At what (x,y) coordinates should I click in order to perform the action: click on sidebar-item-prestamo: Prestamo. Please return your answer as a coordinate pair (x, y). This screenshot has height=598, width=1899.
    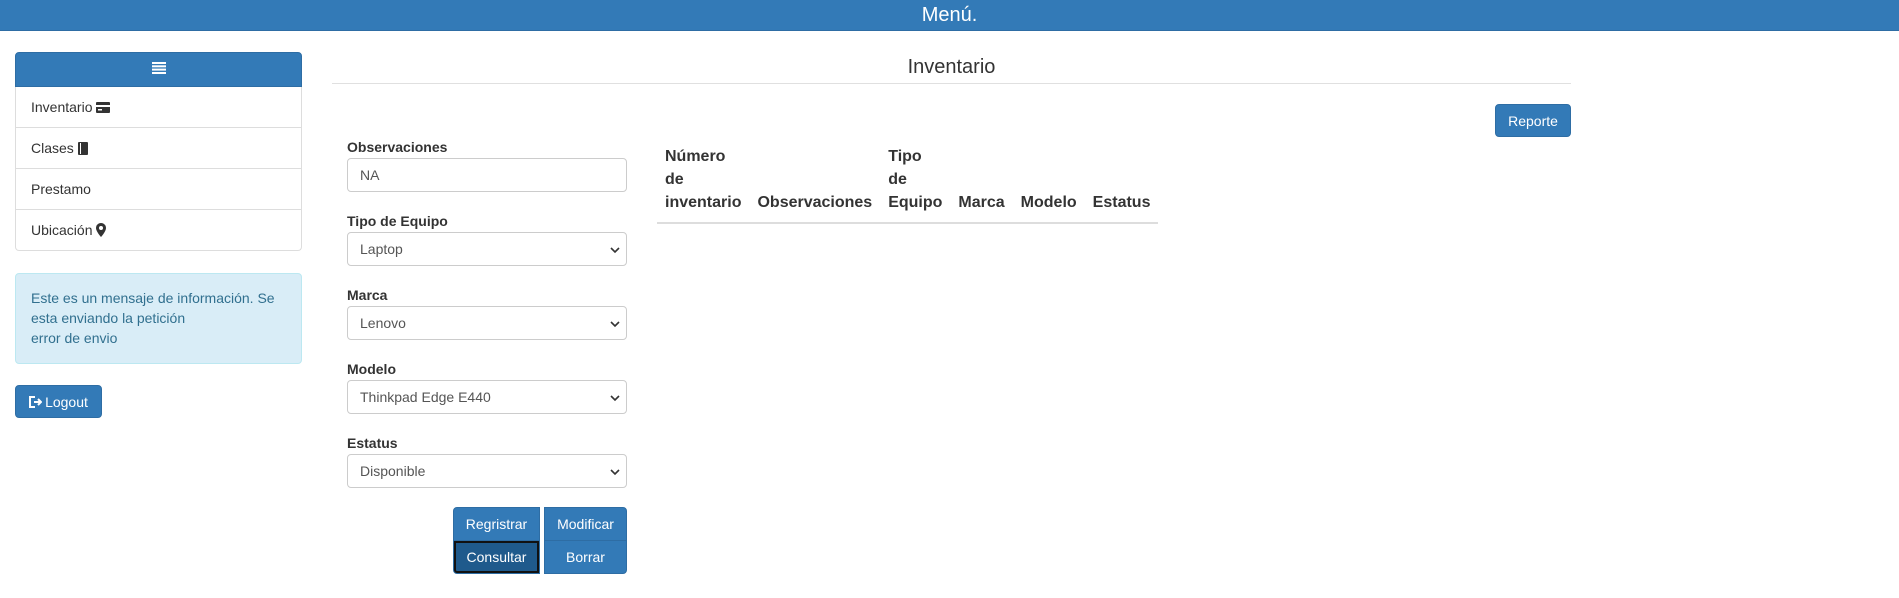
    Looking at the image, I should click on (158, 189).